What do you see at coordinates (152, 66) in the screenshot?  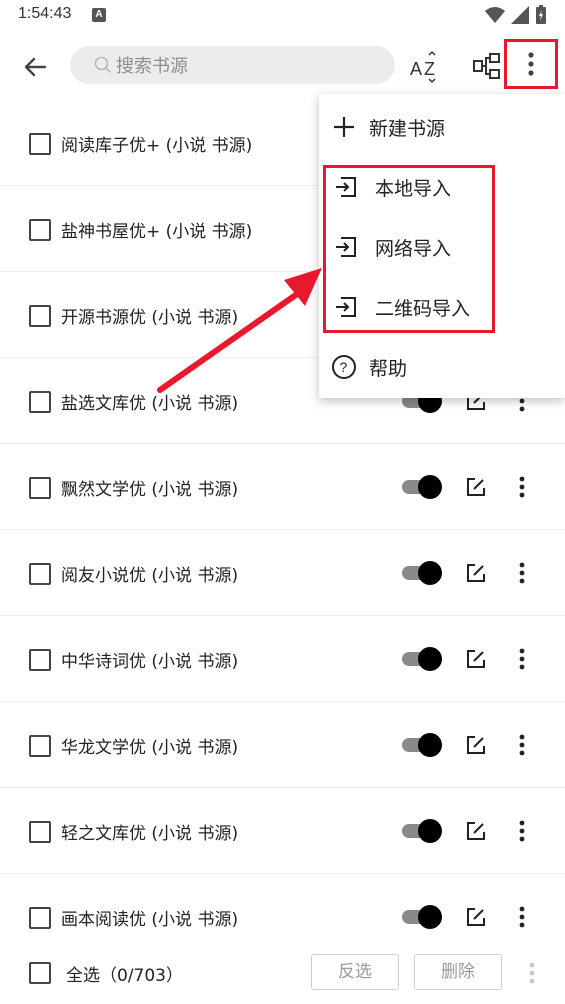 I see `search-placeholder: 搜索书源` at bounding box center [152, 66].